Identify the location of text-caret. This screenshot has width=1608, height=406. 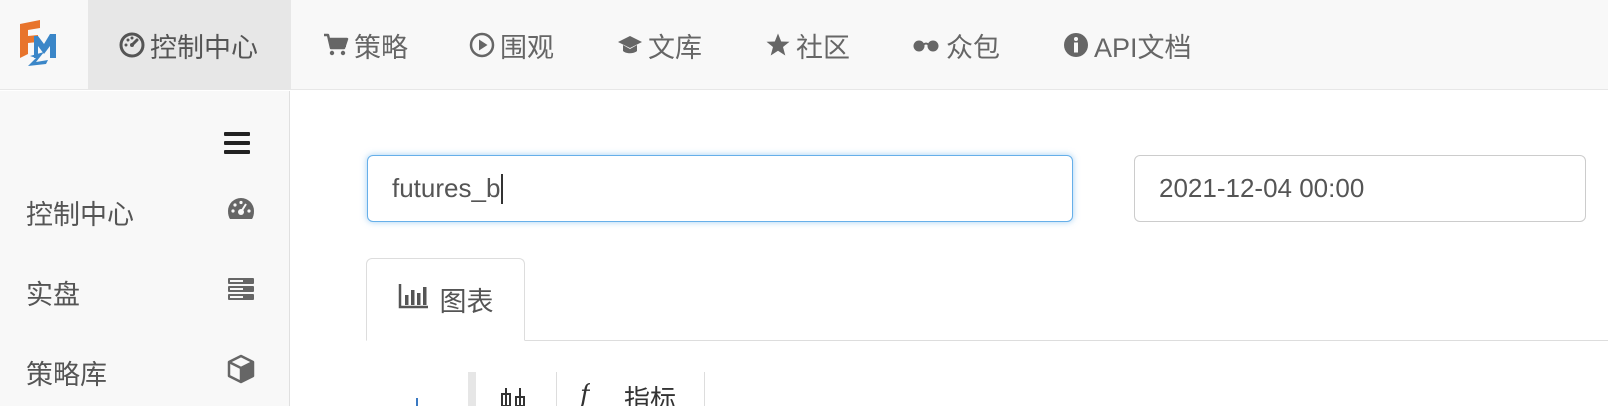
(502, 188).